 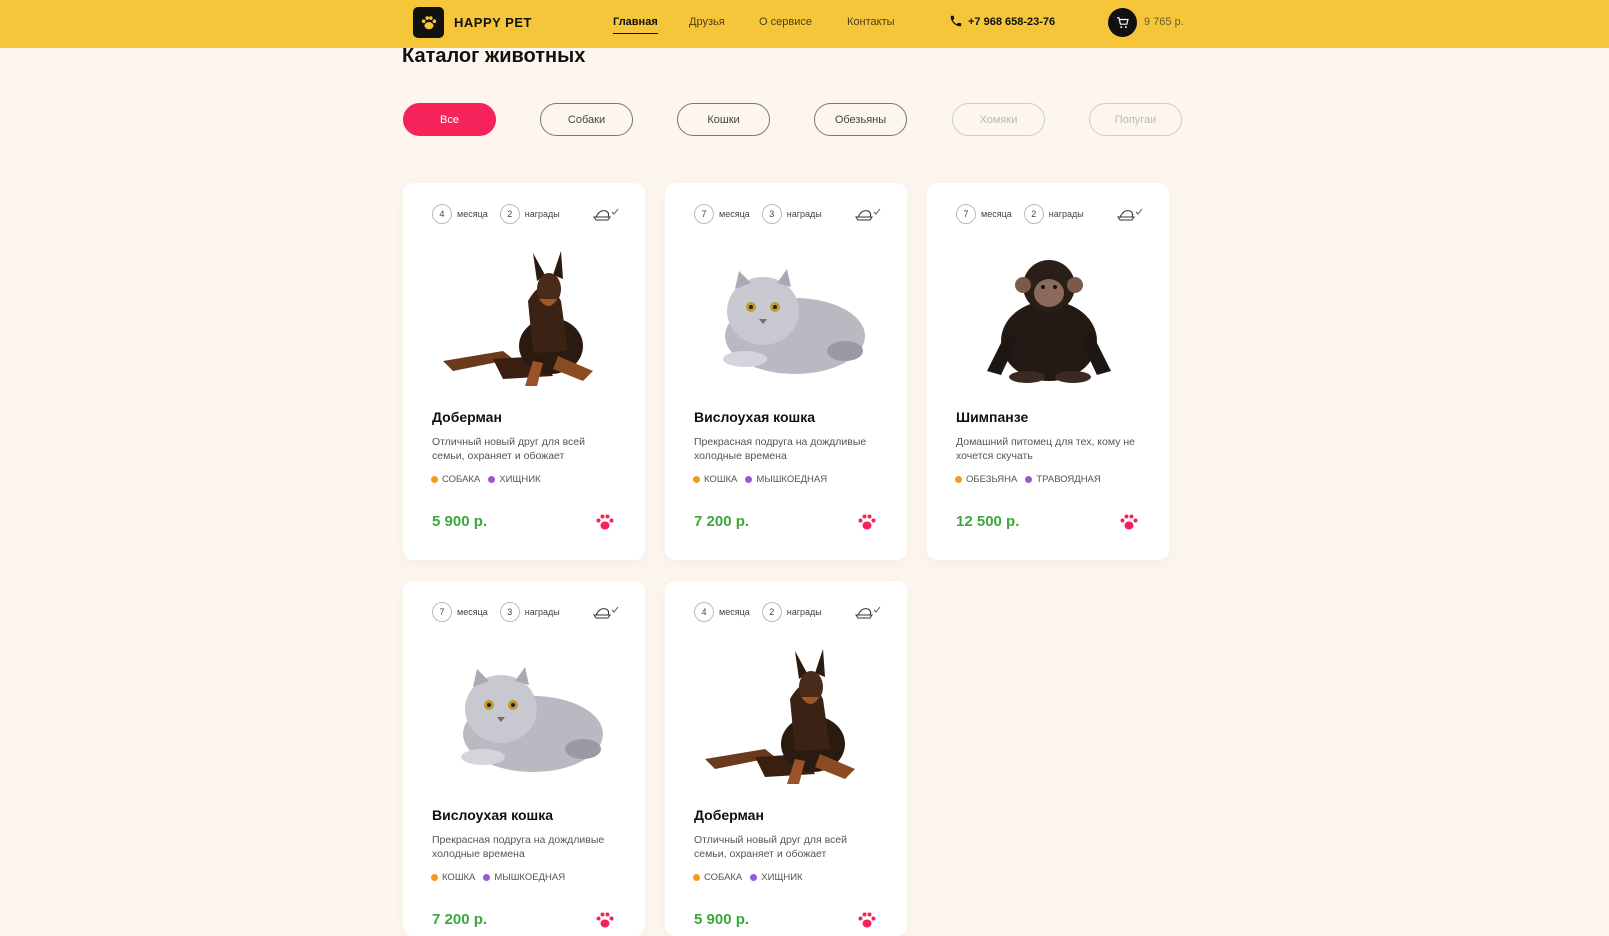 I want to click on brand-name: HAPPY PET, so click(x=493, y=22).